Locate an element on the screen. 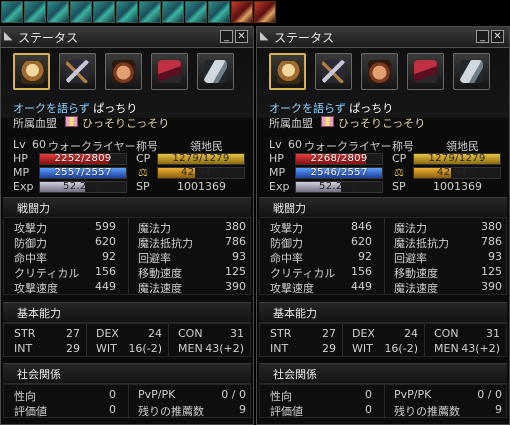 This screenshot has height=425, width=510. basic-stat-value: 27 is located at coordinates (73, 333).